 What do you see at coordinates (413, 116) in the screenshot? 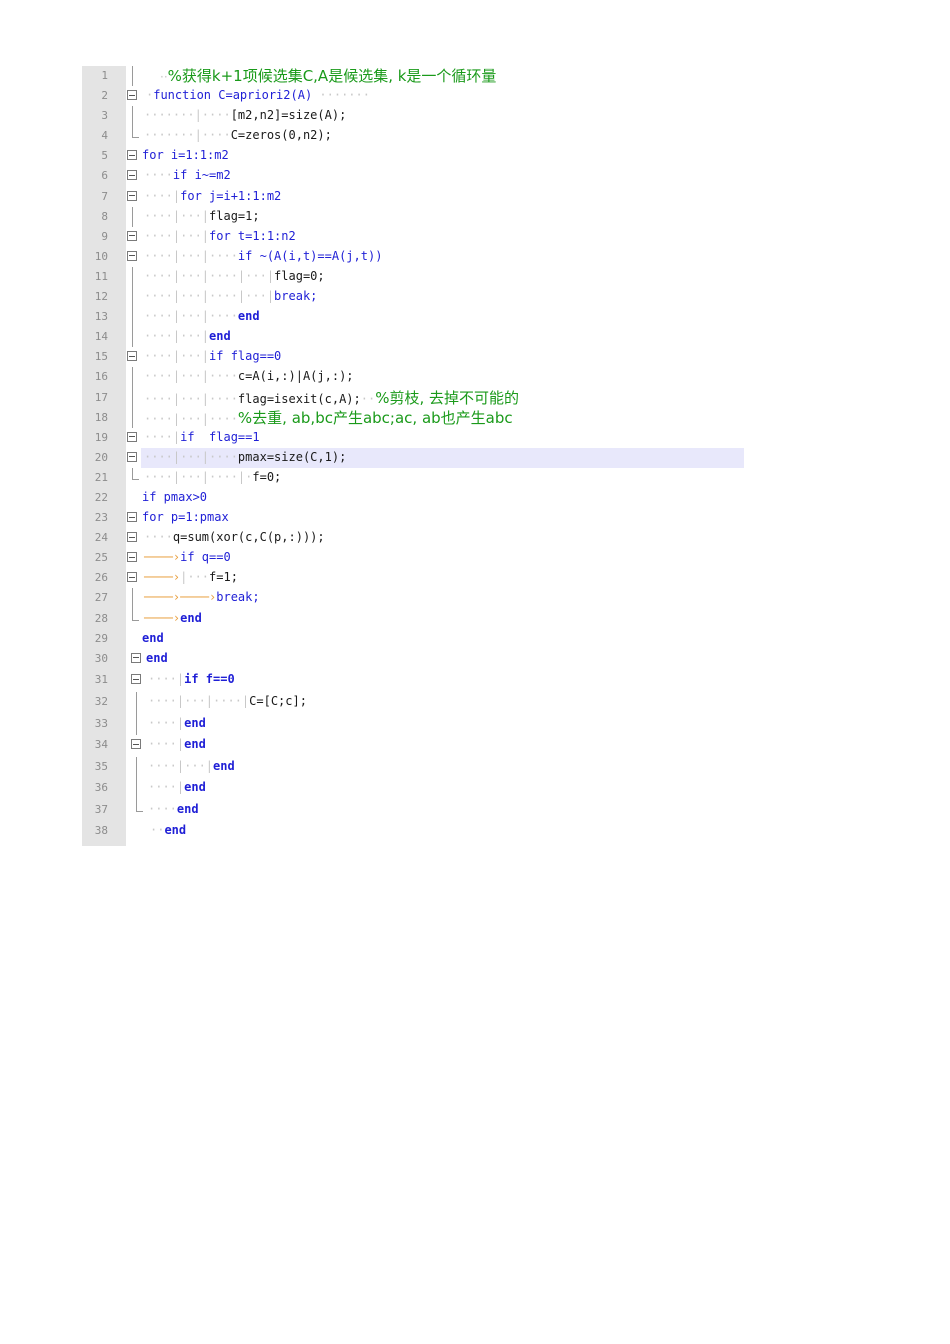
I see `code-line: 3 ·······|····[m2,n2]=size(A);` at bounding box center [413, 116].